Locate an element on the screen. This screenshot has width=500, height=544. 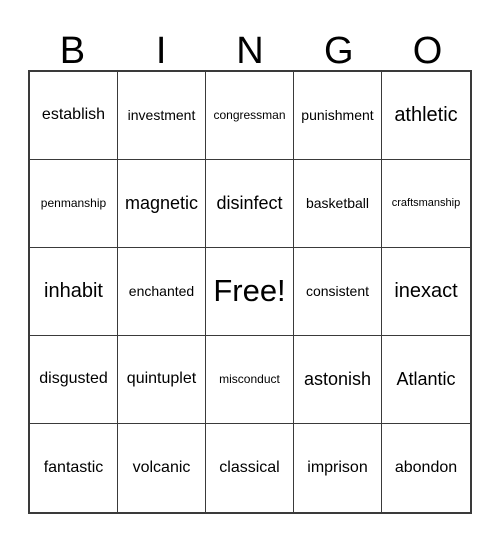
bingo-cell-label: inexact is located at coordinates (426, 291).